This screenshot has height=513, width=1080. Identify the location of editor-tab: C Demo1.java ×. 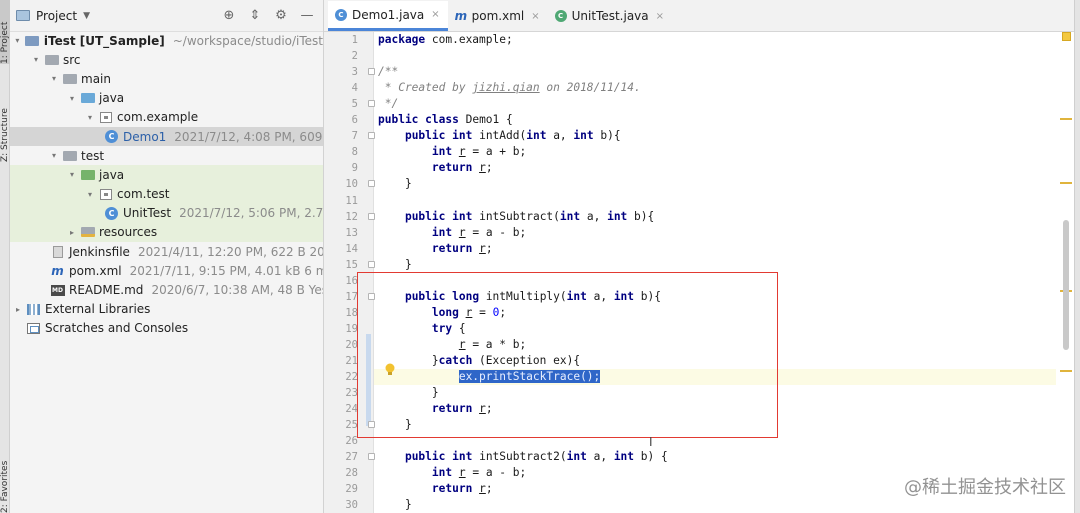
(388, 16).